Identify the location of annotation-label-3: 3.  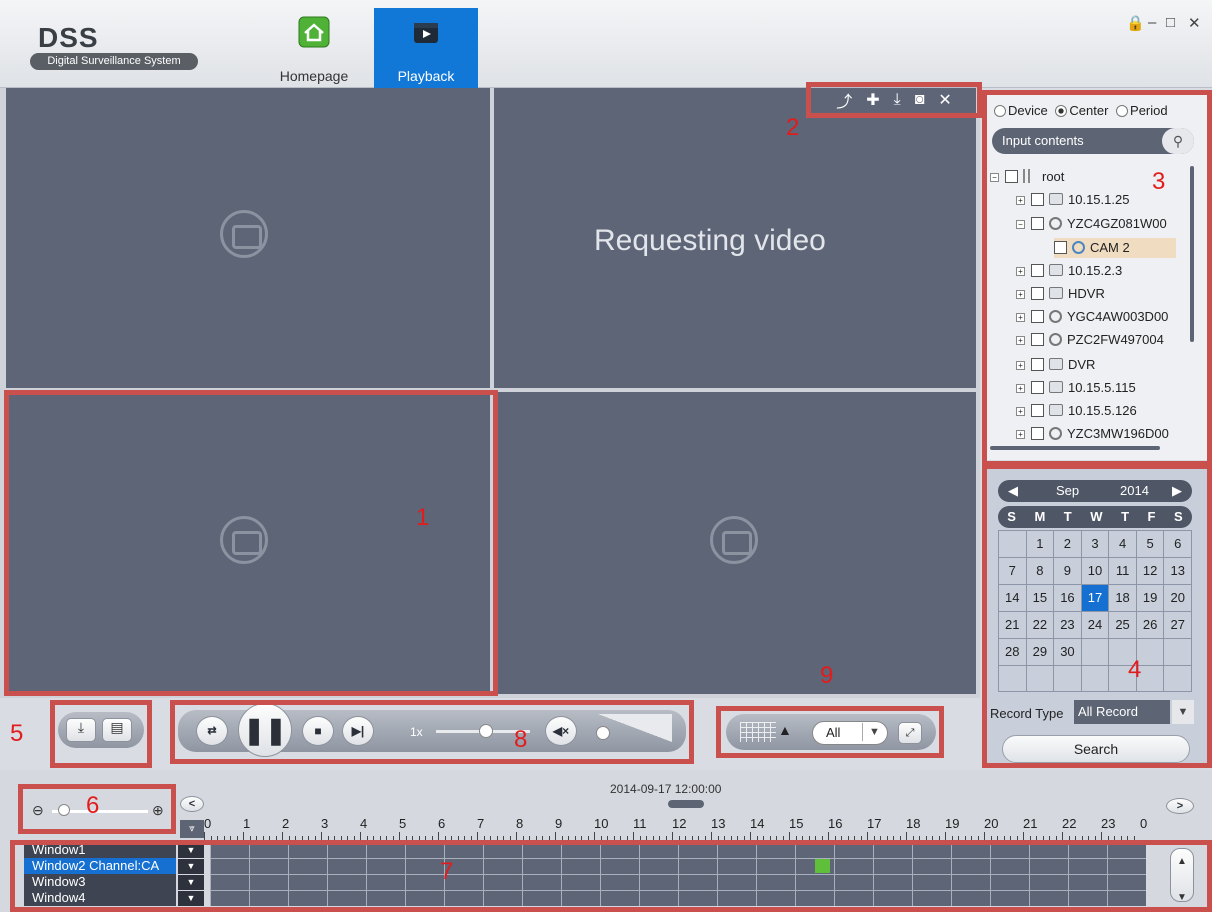
(1159, 181).